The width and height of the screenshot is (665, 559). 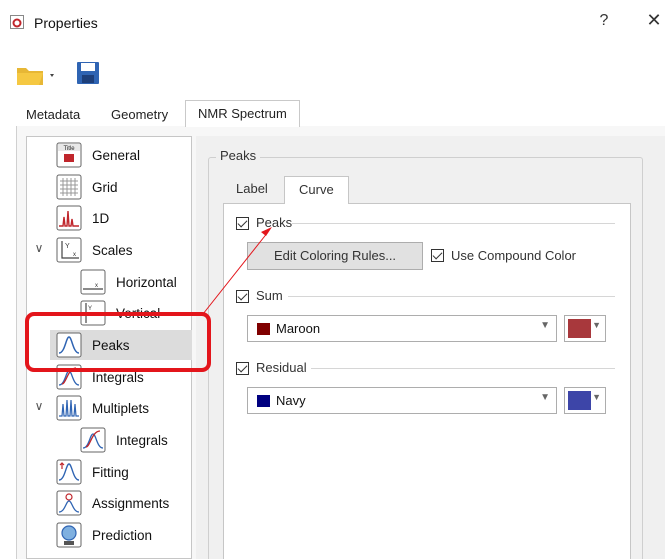 What do you see at coordinates (242, 296) in the screenshot?
I see `sum-checkbox` at bounding box center [242, 296].